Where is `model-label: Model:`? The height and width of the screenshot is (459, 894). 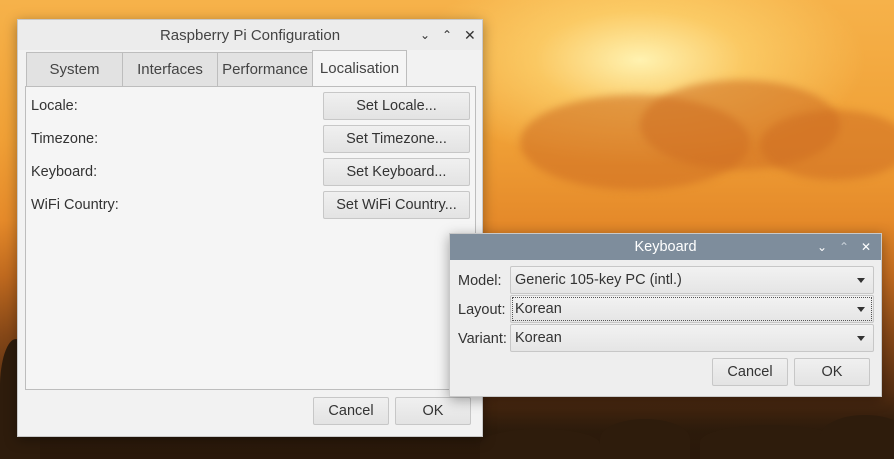
model-label: Model: is located at coordinates (480, 281).